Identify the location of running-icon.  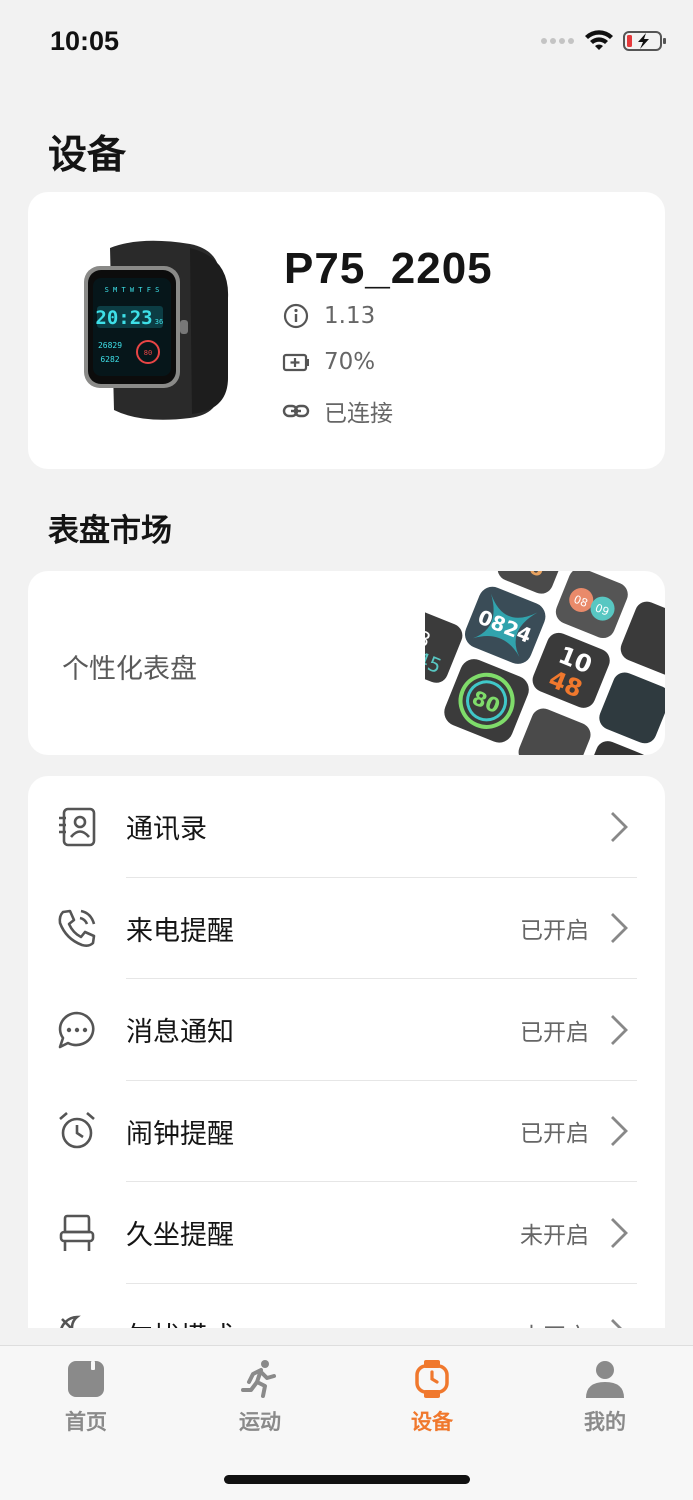
(258, 1379).